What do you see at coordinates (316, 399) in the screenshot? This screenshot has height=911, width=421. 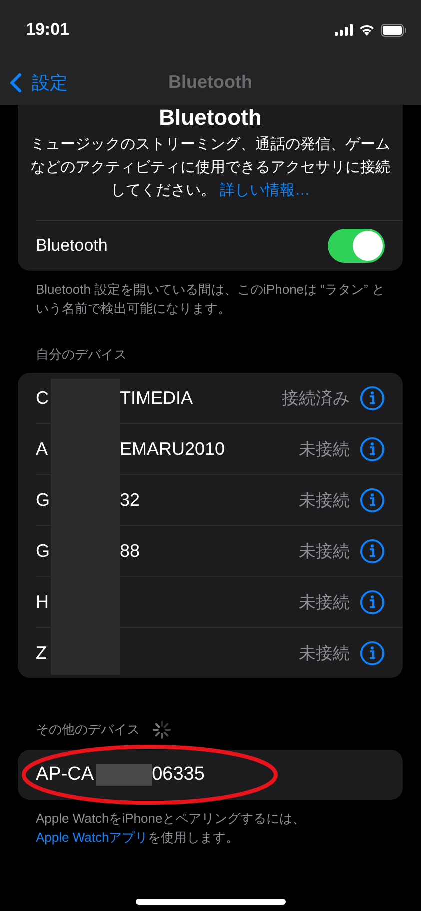 I see `connection-status: 接続済み` at bounding box center [316, 399].